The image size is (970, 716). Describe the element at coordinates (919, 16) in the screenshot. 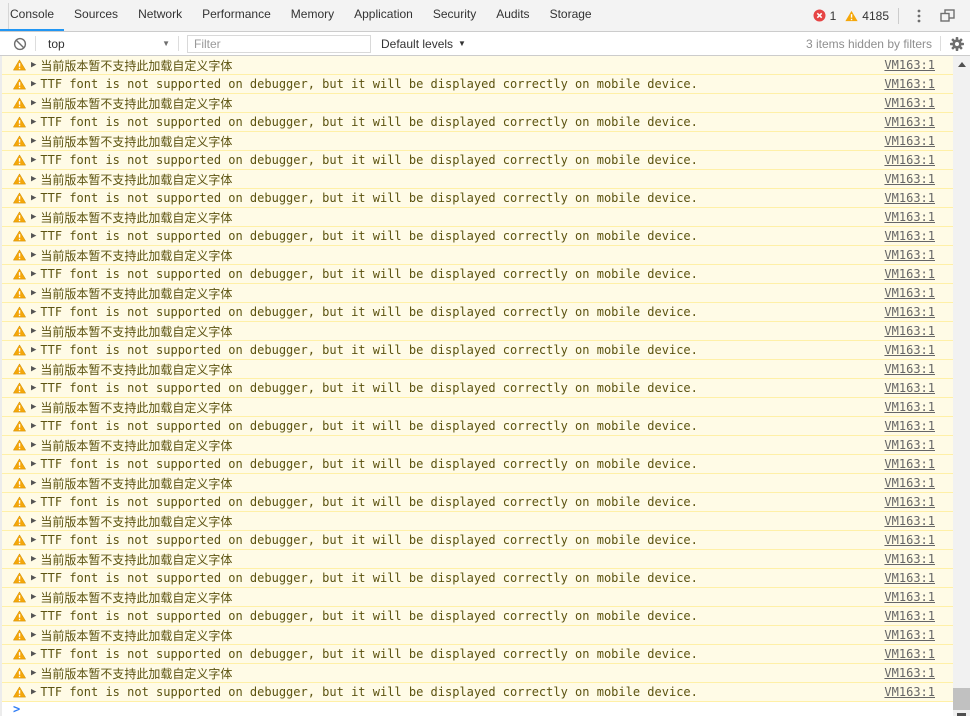

I see `overflow-menu-icon` at that location.